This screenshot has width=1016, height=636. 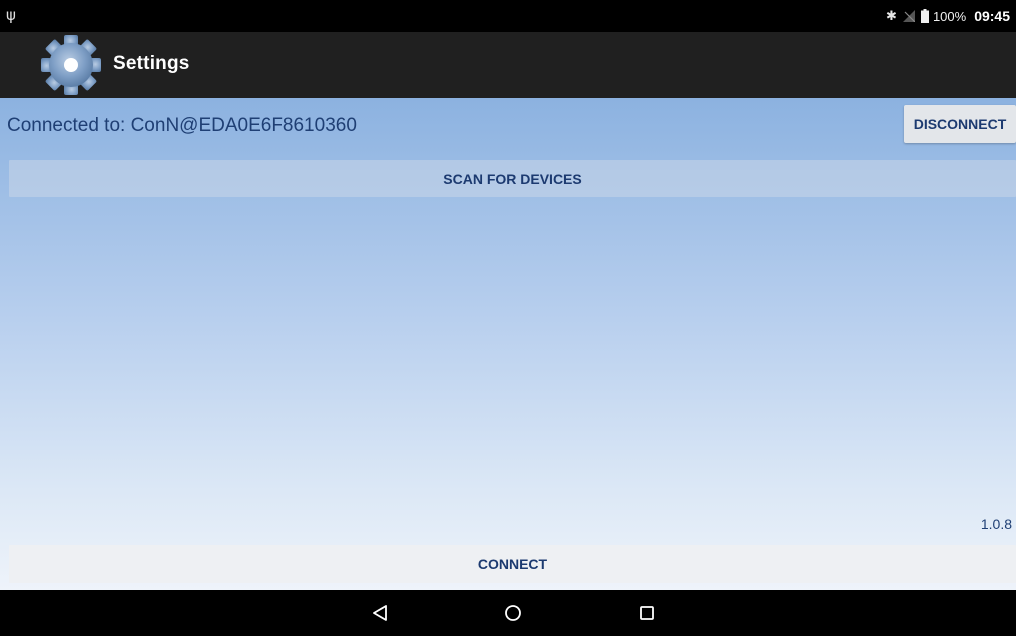 I want to click on recents-icon, so click(x=647, y=613).